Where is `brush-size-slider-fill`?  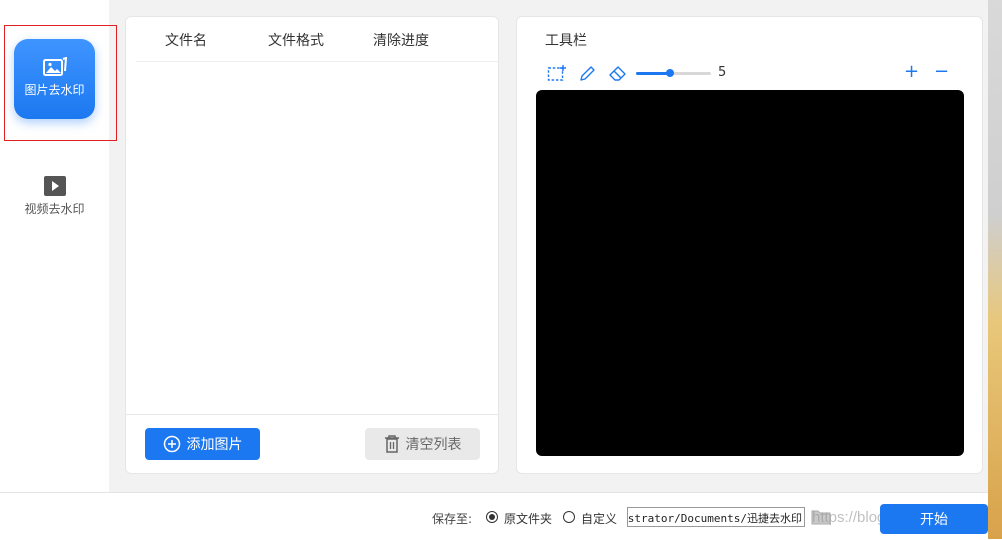
brush-size-slider-fill is located at coordinates (653, 73).